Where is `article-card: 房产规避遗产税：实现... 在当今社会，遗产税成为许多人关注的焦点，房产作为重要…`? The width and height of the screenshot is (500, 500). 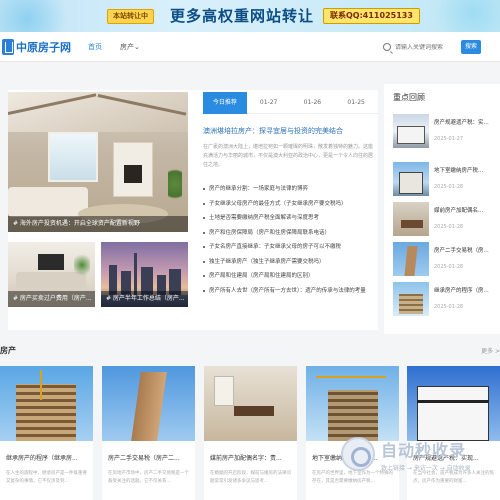
article-card: 房产规避遗产税：实现... 在当今社会，遗产税成为许多人关注的焦点，房产作为重要… is located at coordinates (453, 433).